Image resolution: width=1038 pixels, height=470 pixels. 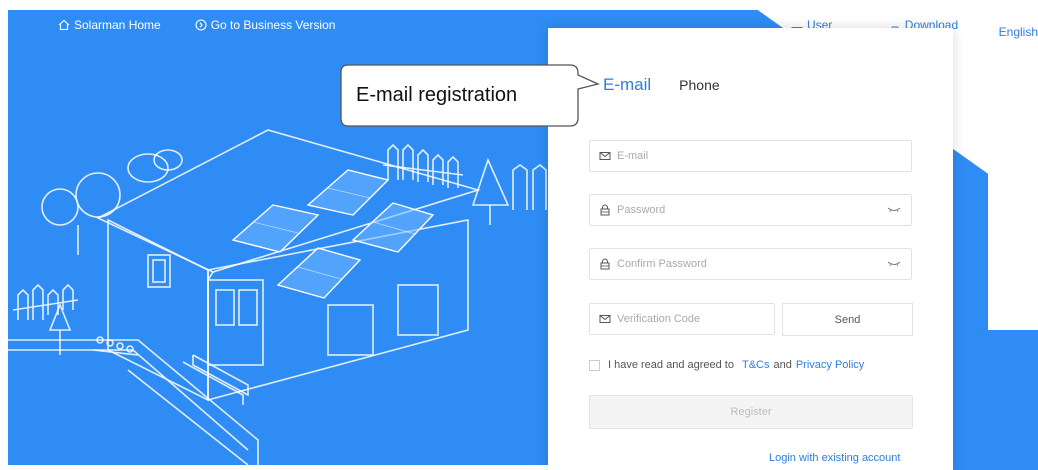 I want to click on send-code-button: Send, so click(x=847, y=319).